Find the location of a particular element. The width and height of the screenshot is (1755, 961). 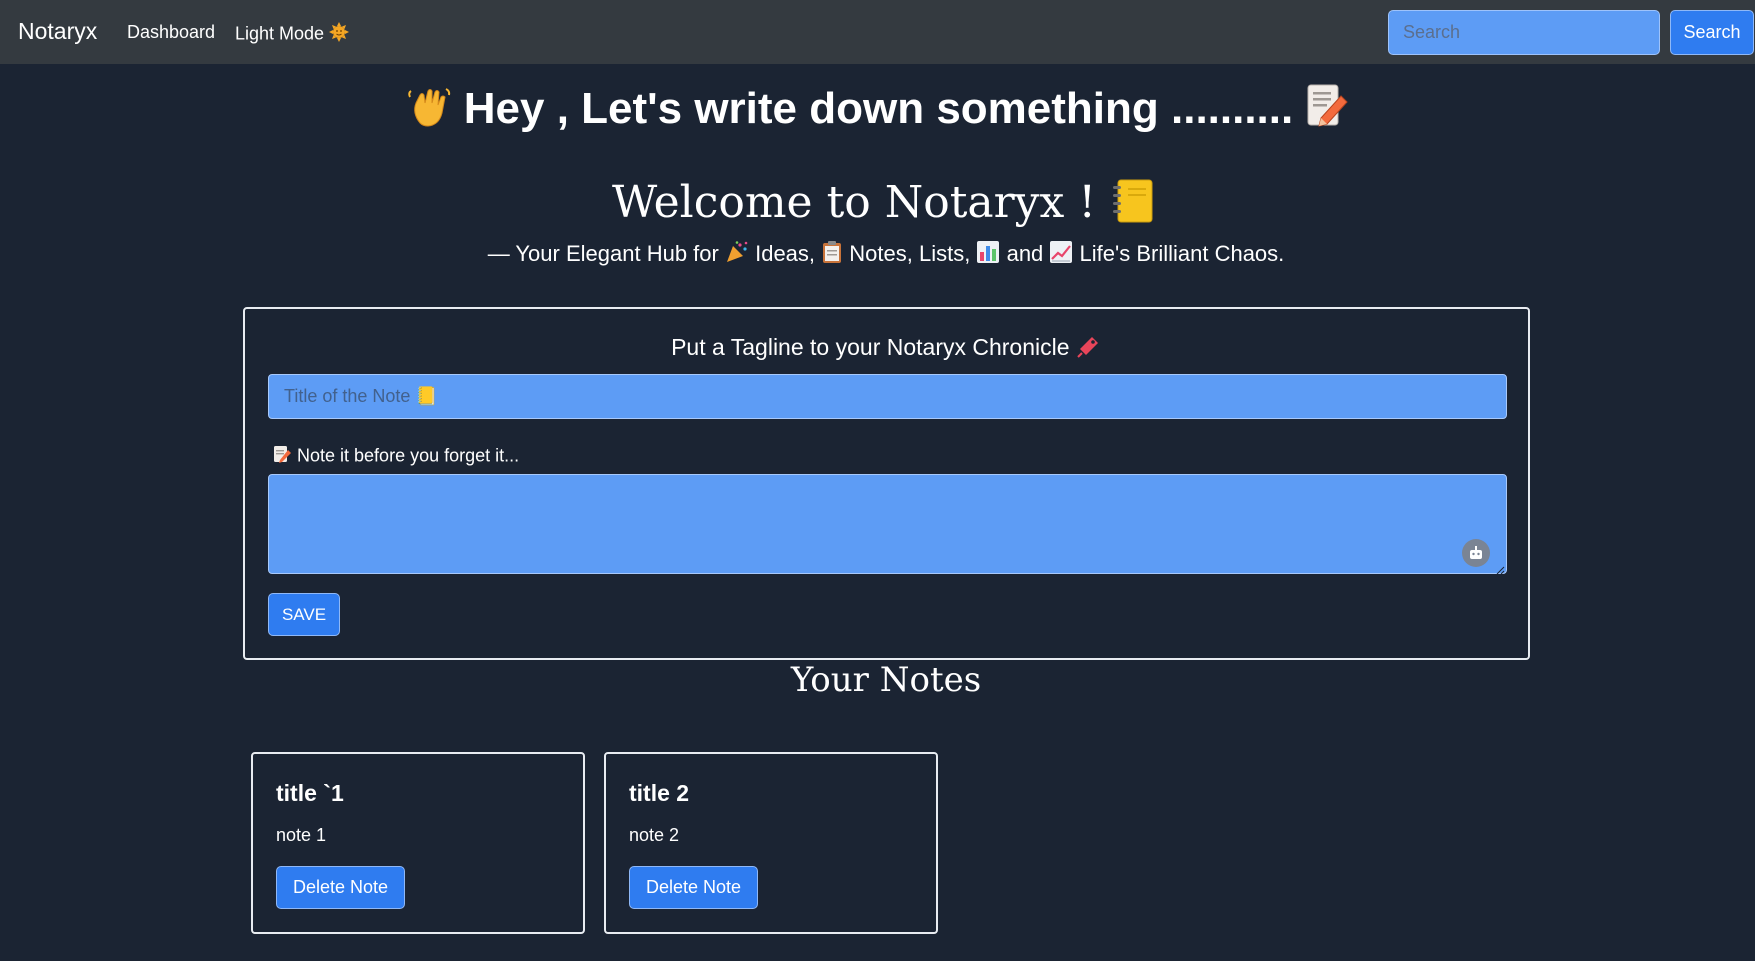

form-tagline: Put a Tagline to your Notaryx Chronicle is located at coordinates (886, 349).